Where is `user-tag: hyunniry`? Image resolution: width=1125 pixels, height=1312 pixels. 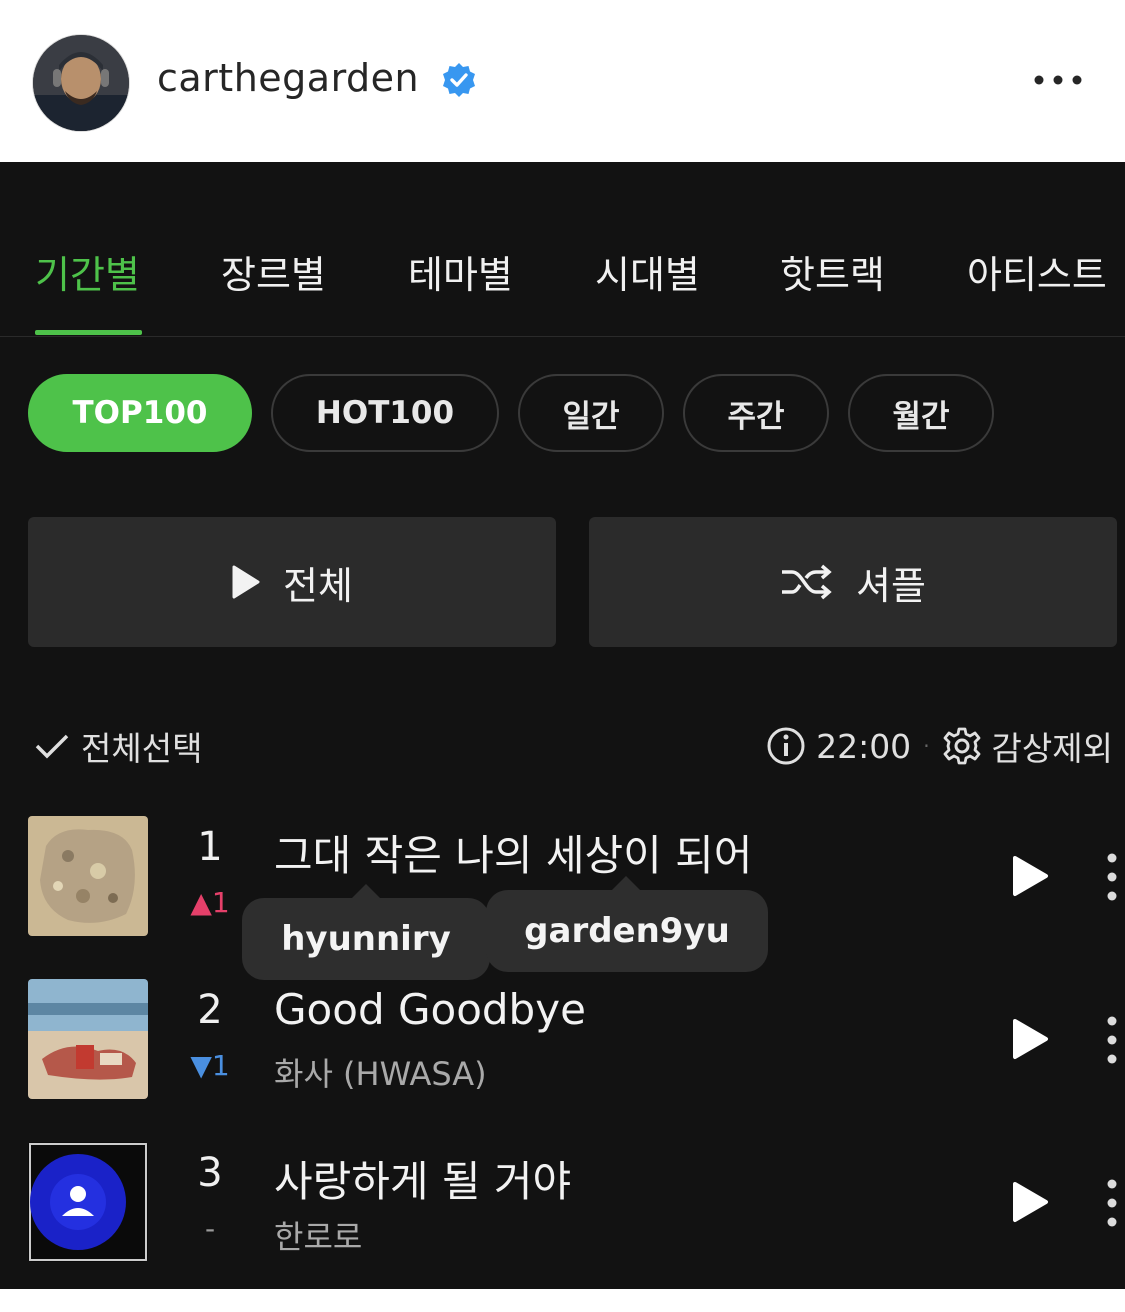
user-tag: hyunniry is located at coordinates (366, 932).